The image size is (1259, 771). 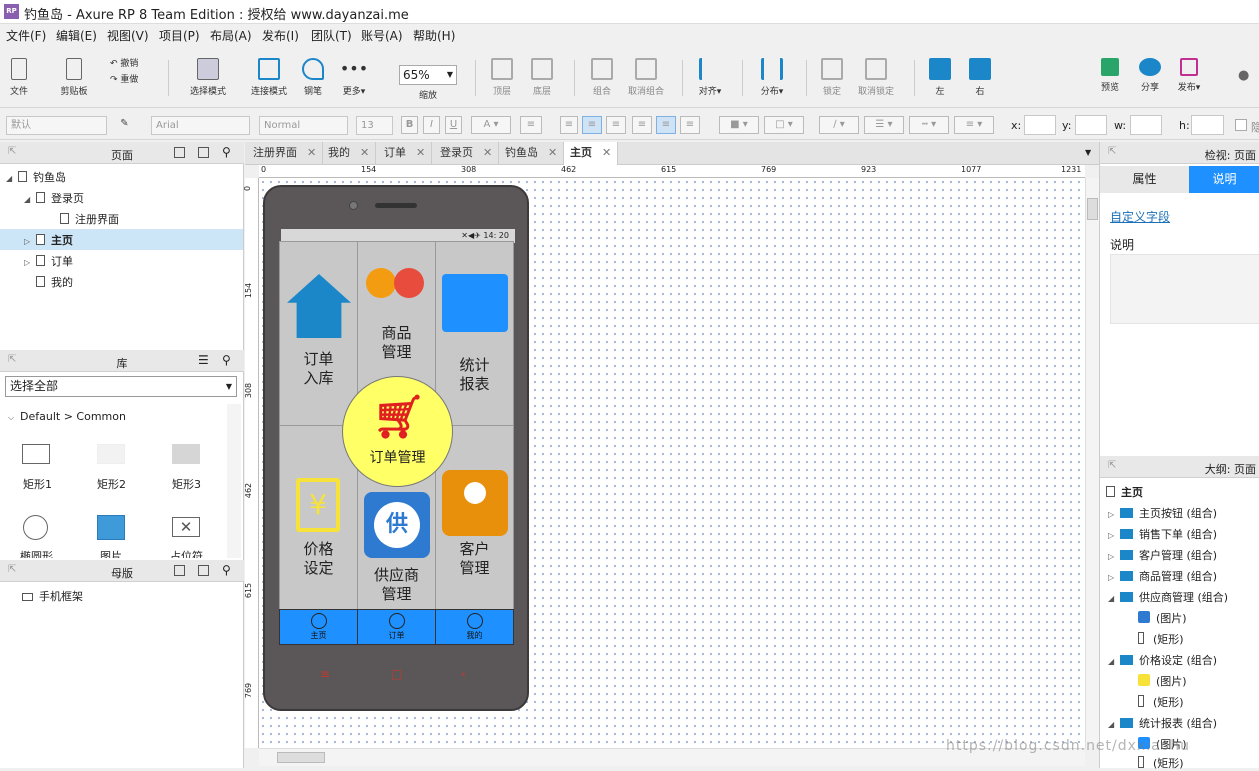 I want to click on h-input, so click(x=1207, y=125).